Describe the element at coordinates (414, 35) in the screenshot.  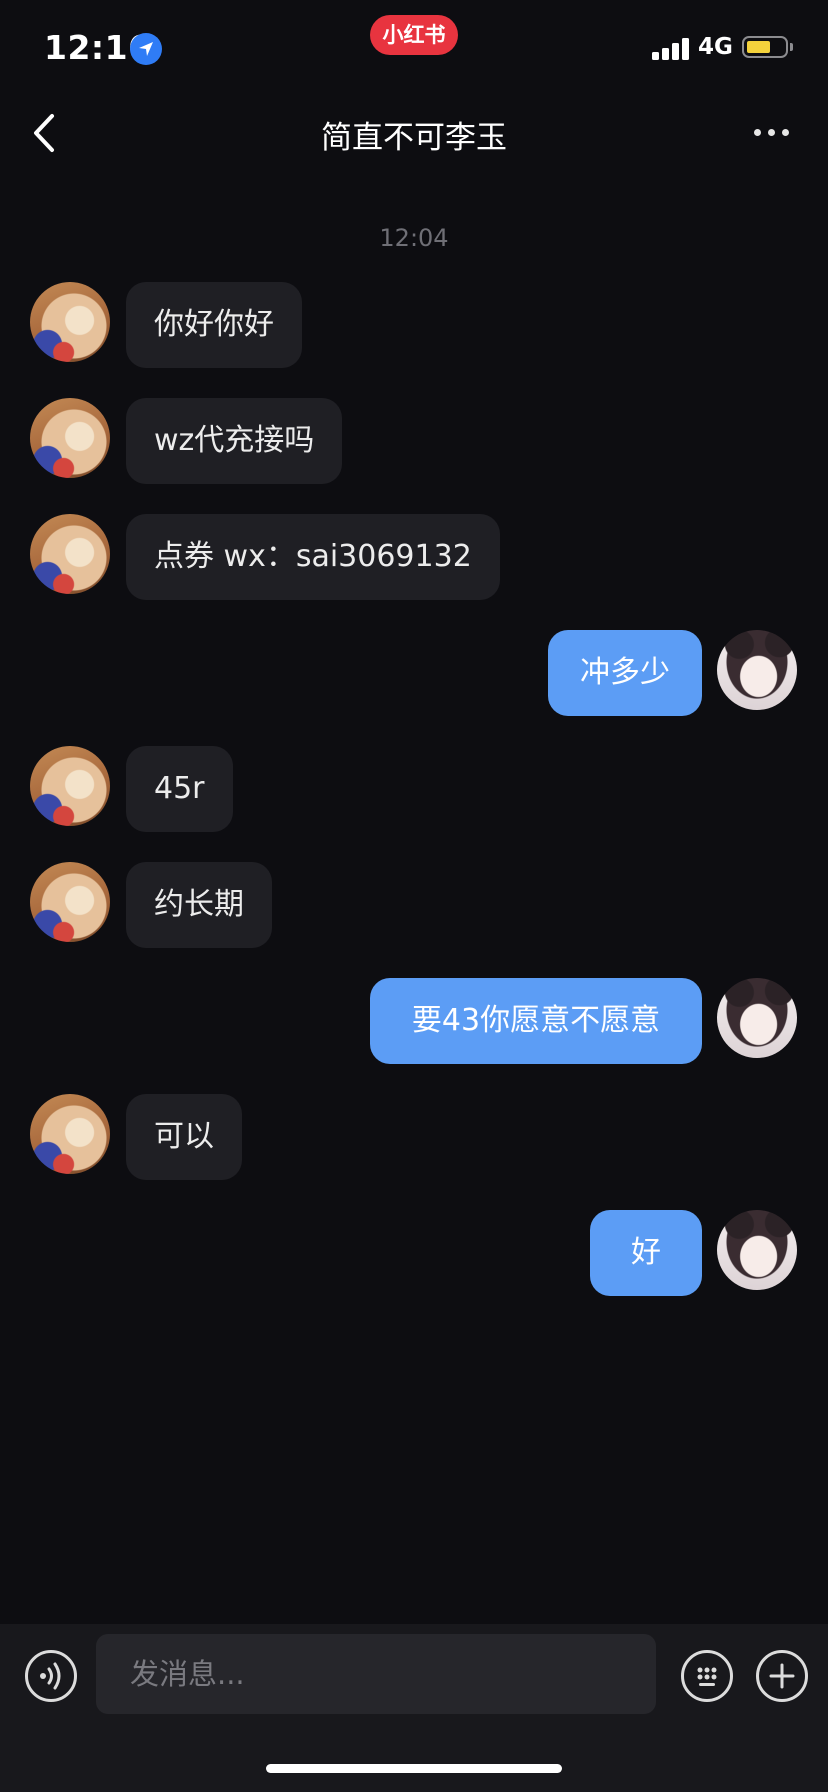
I see `app-badge: 小红书` at that location.